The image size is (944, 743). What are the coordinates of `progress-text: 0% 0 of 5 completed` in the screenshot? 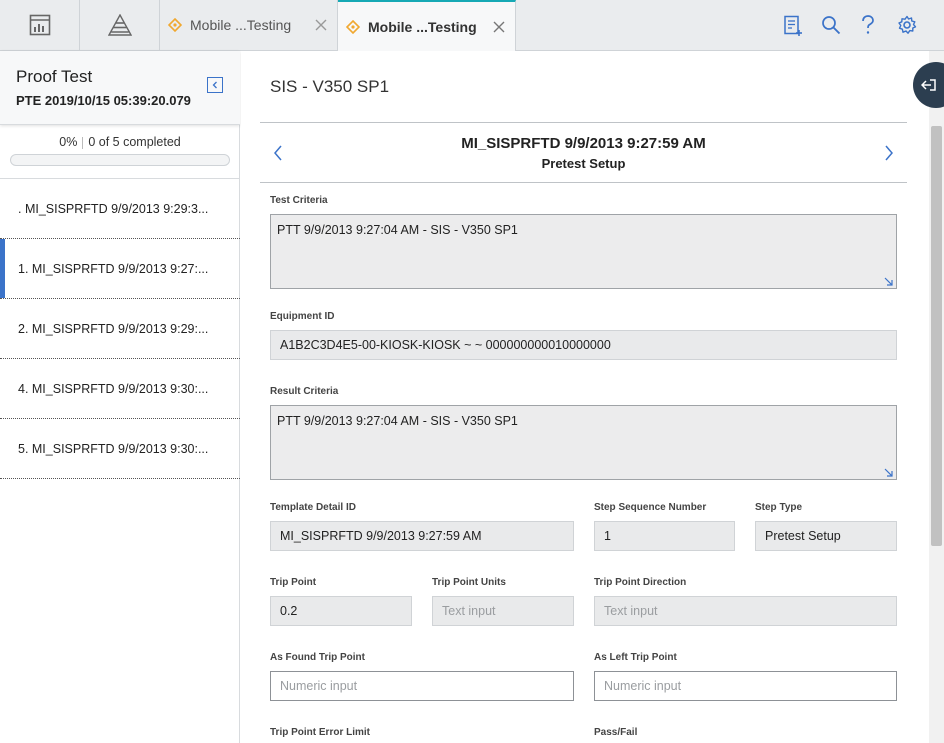 It's located at (120, 142).